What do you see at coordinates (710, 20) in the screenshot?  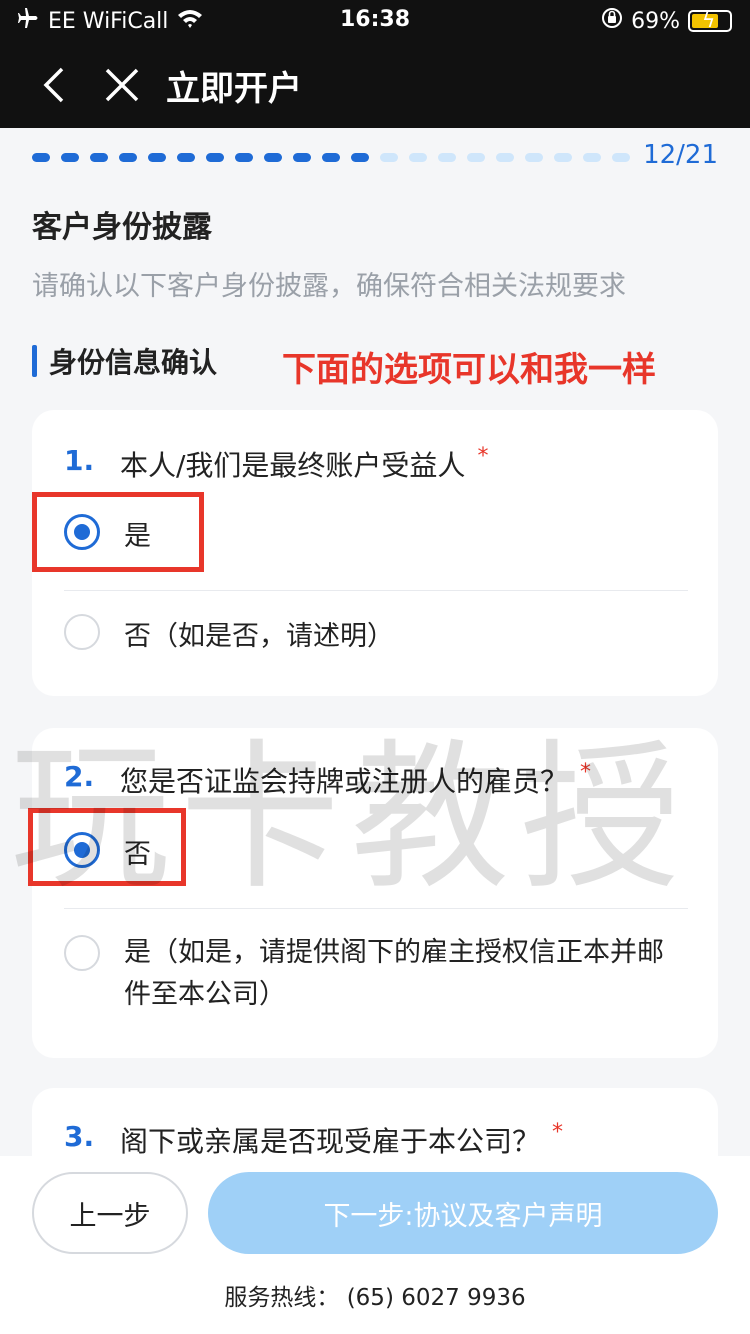 I see `battery-icon: ϟ` at bounding box center [710, 20].